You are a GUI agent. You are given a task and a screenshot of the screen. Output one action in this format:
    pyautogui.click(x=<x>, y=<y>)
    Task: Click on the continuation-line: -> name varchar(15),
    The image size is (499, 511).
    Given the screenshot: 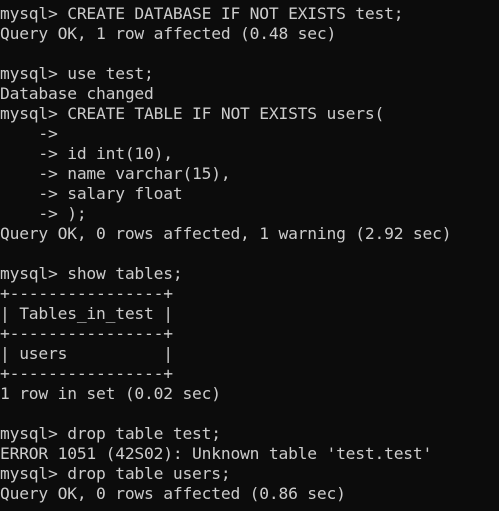 What is the action you would take?
    pyautogui.click(x=115, y=173)
    